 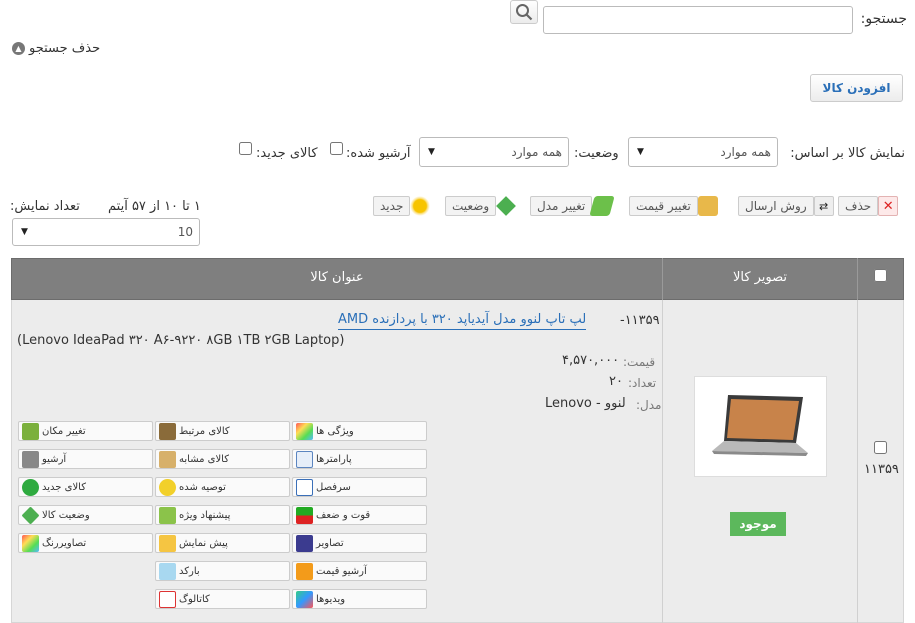 What do you see at coordinates (64, 543) in the screenshot?
I see `color-images-label: تصاویررنگ` at bounding box center [64, 543].